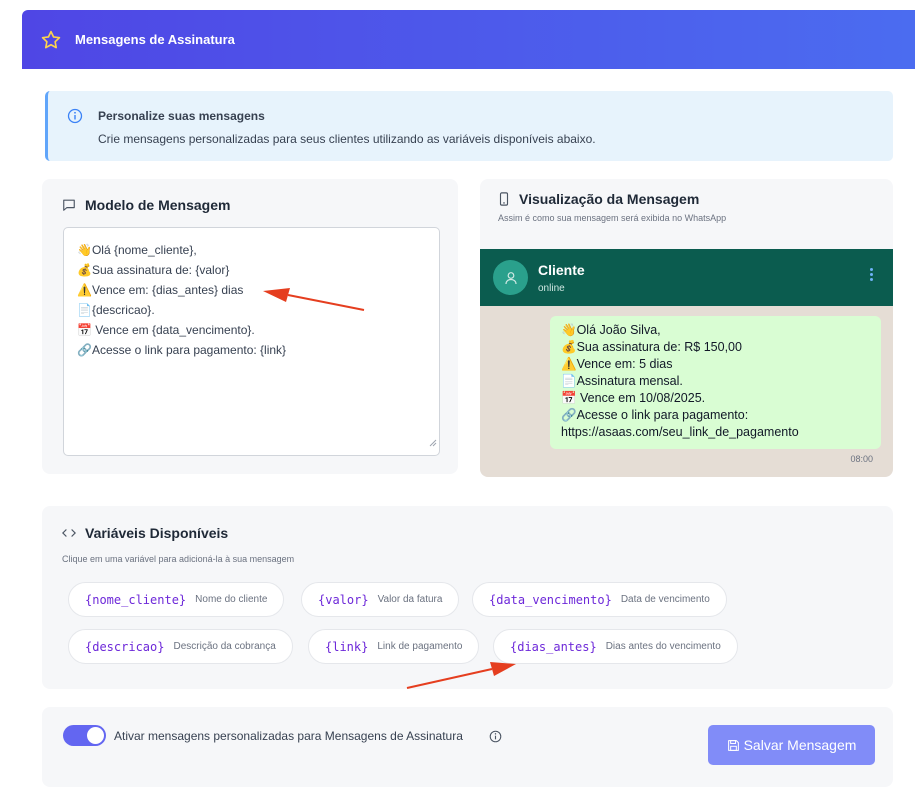 Image resolution: width=915 pixels, height=790 pixels. What do you see at coordinates (231, 599) in the screenshot?
I see `variable-desc: Nome do cliente` at bounding box center [231, 599].